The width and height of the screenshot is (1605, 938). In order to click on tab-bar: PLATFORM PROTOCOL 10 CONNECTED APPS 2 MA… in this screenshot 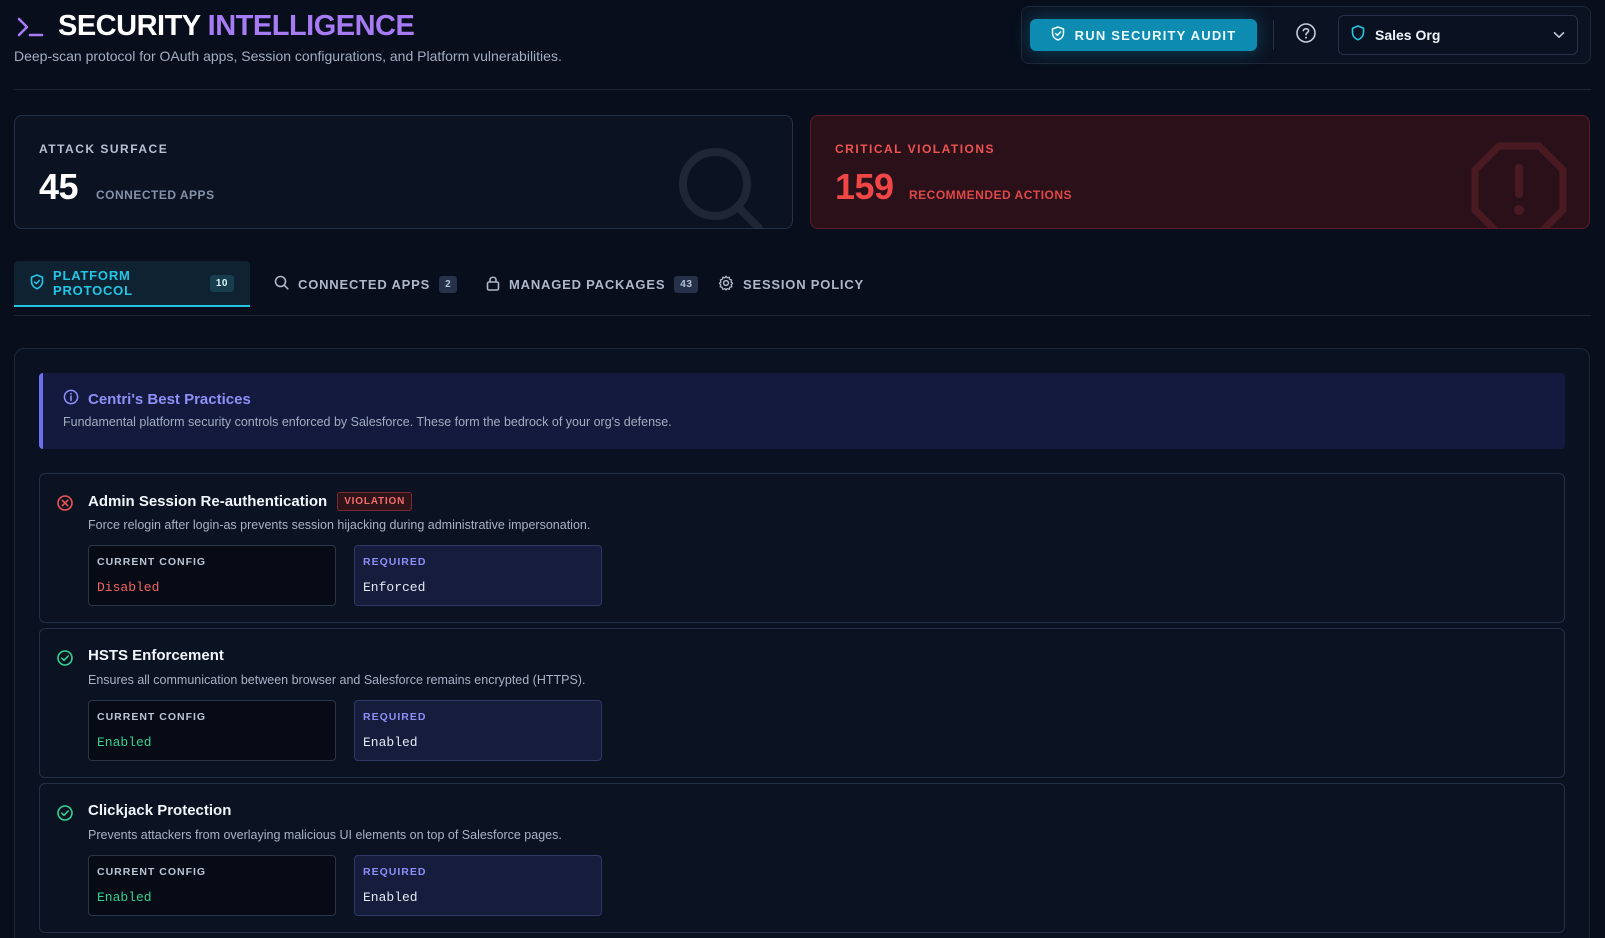, I will do `click(802, 289)`.